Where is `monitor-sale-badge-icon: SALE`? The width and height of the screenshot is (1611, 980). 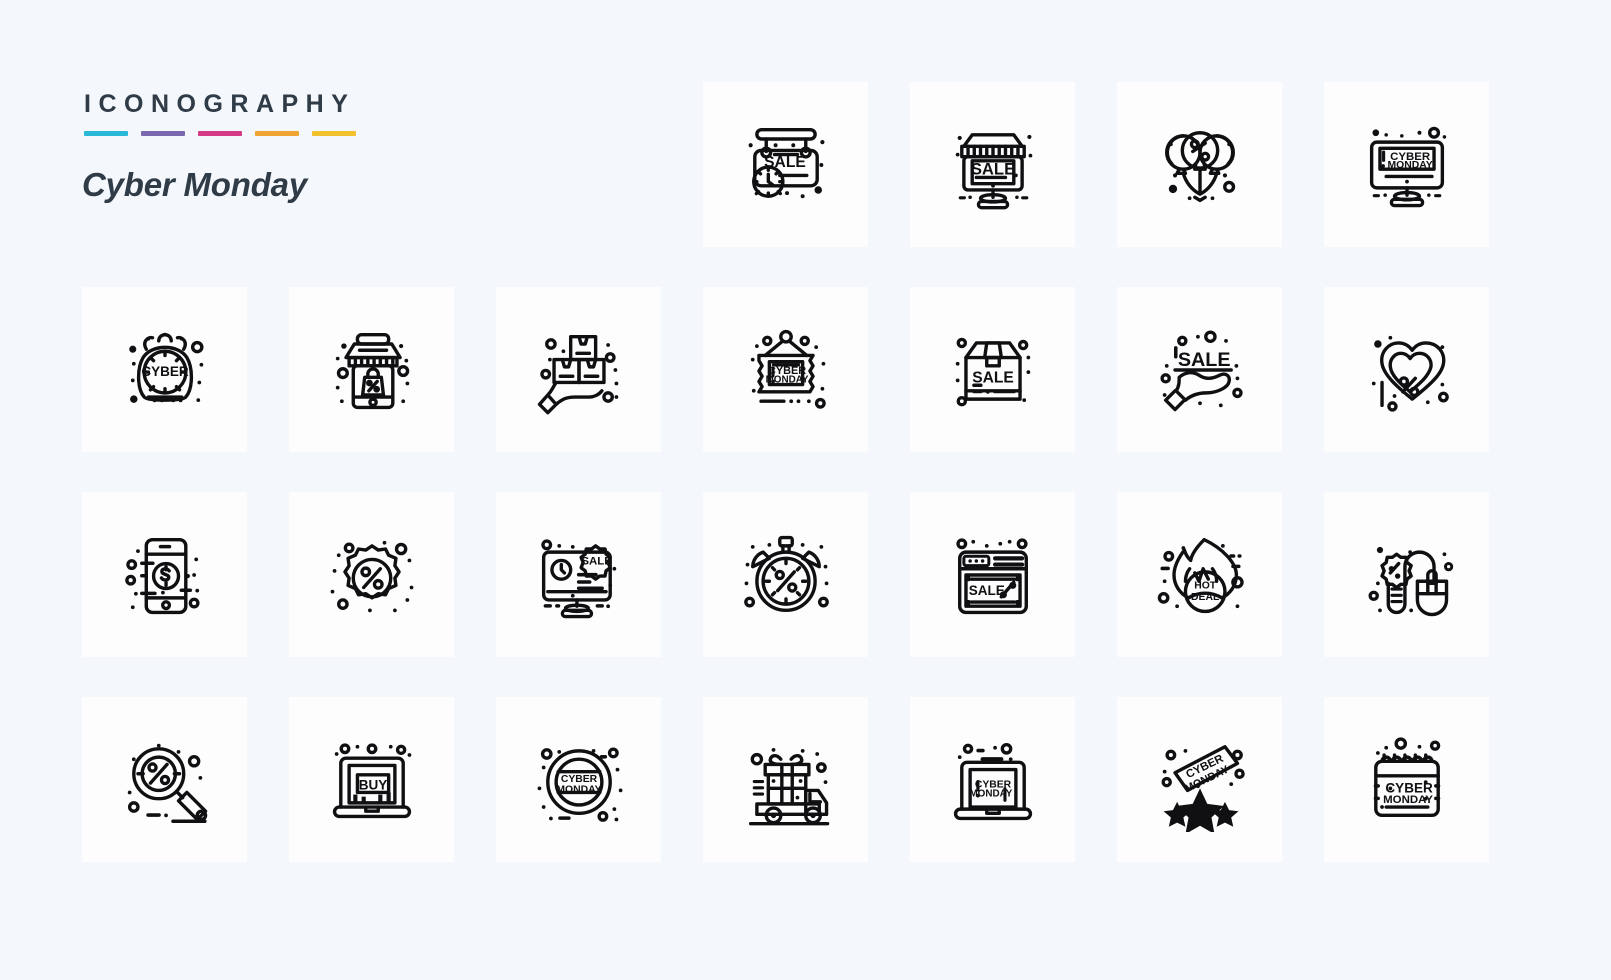
monitor-sale-badge-icon: SALE is located at coordinates (571, 575).